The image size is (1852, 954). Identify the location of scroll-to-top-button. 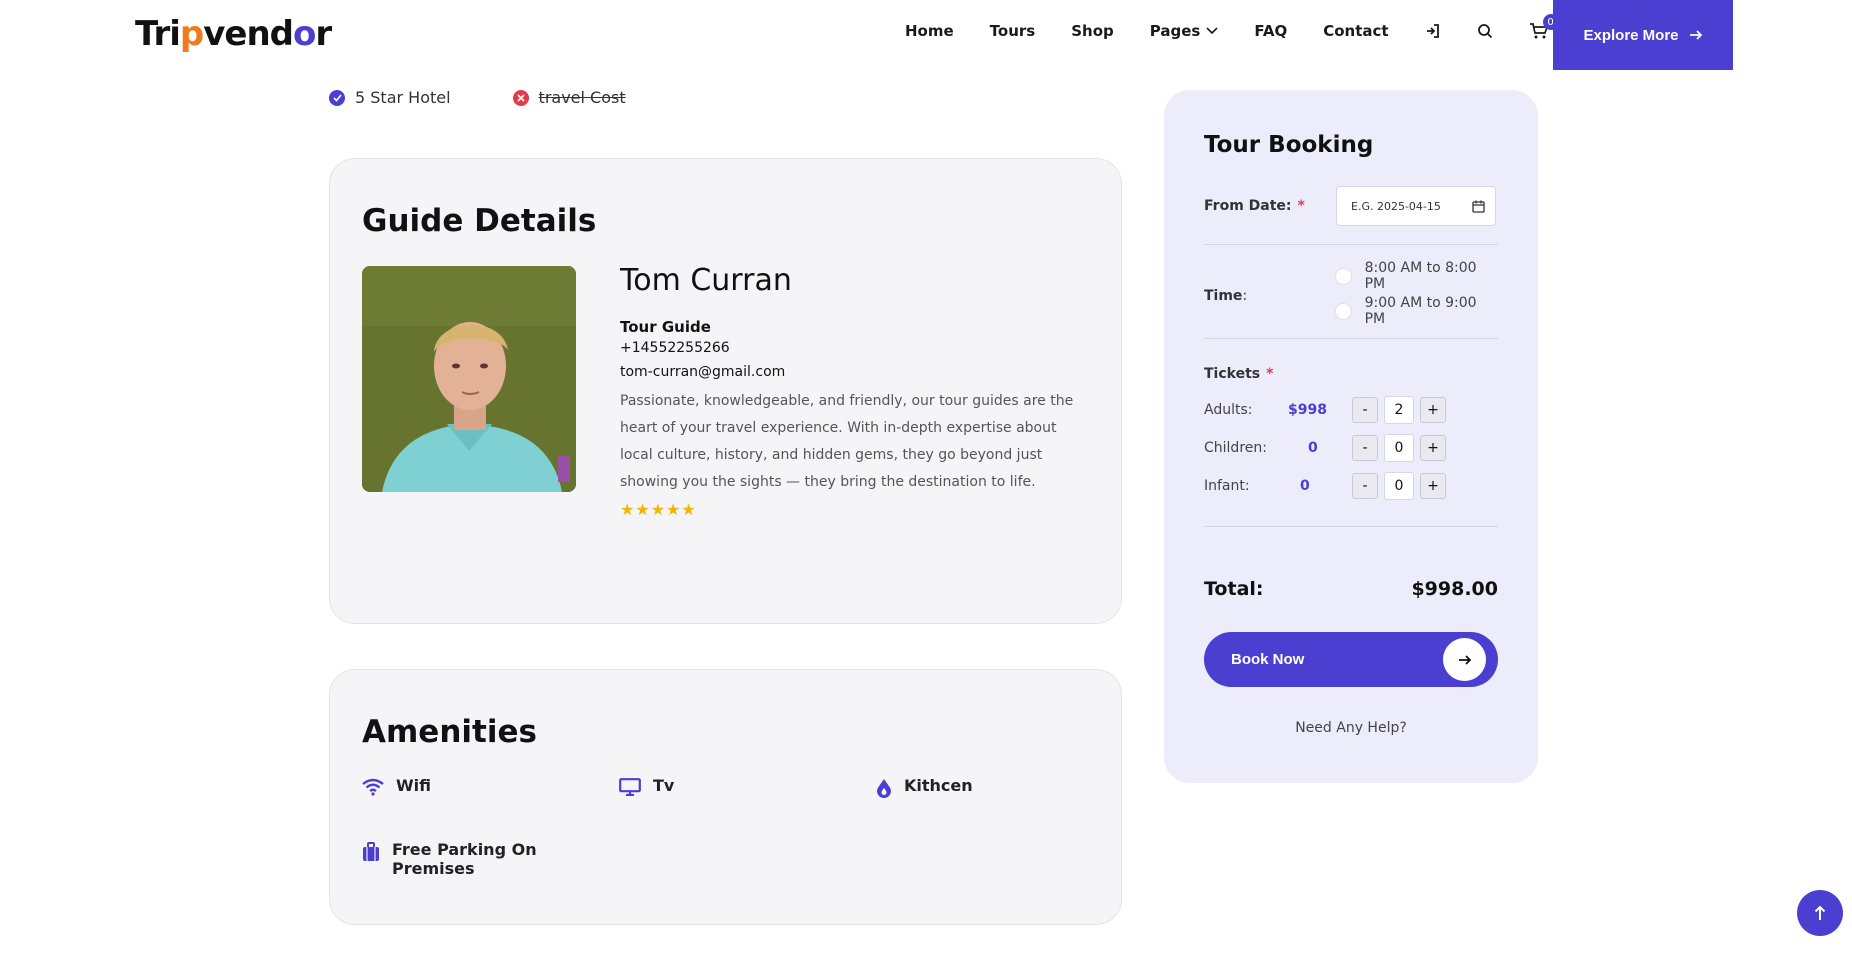
(1820, 913).